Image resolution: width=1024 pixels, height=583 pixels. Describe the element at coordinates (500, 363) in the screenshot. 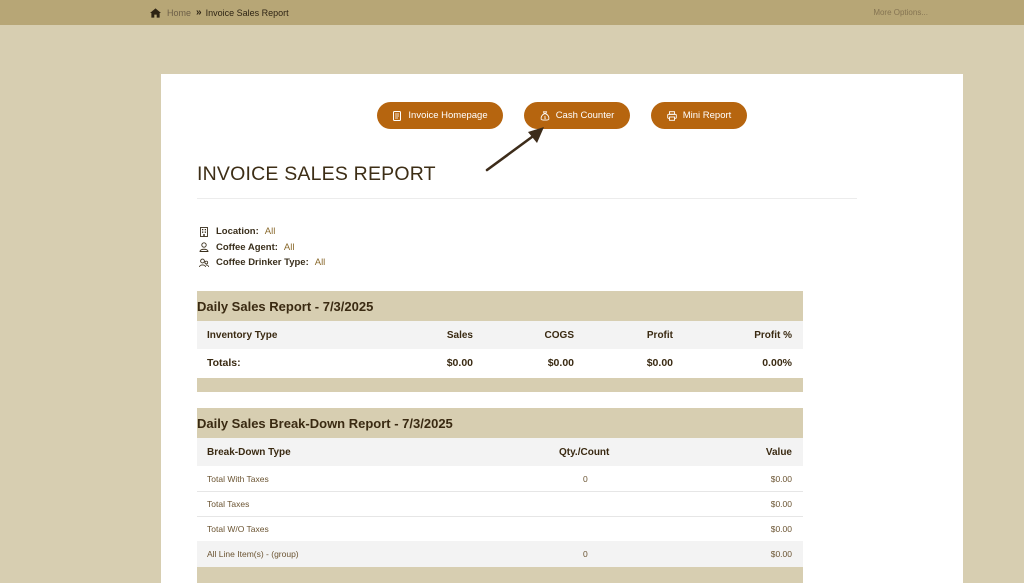

I see `daily-sales-totals-row: Totals: $0.00 $0.00 $0.00 0.00%` at that location.